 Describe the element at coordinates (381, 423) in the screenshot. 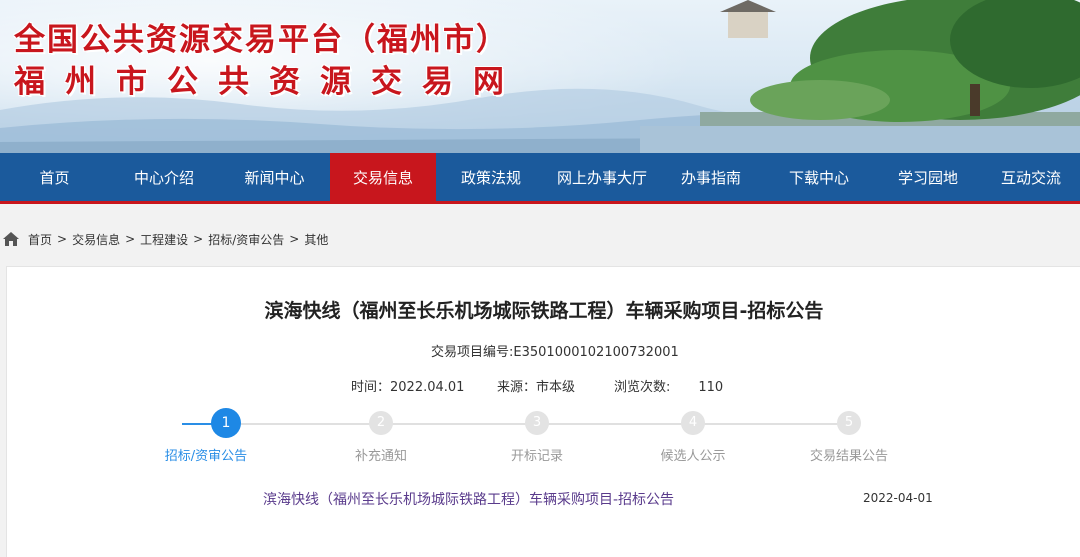

I see `step-2-dot: 2` at that location.